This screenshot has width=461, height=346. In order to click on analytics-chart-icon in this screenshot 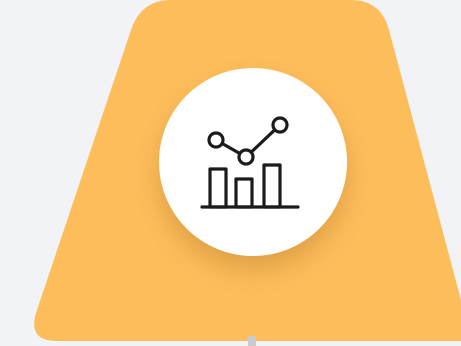, I will do `click(250, 162)`.